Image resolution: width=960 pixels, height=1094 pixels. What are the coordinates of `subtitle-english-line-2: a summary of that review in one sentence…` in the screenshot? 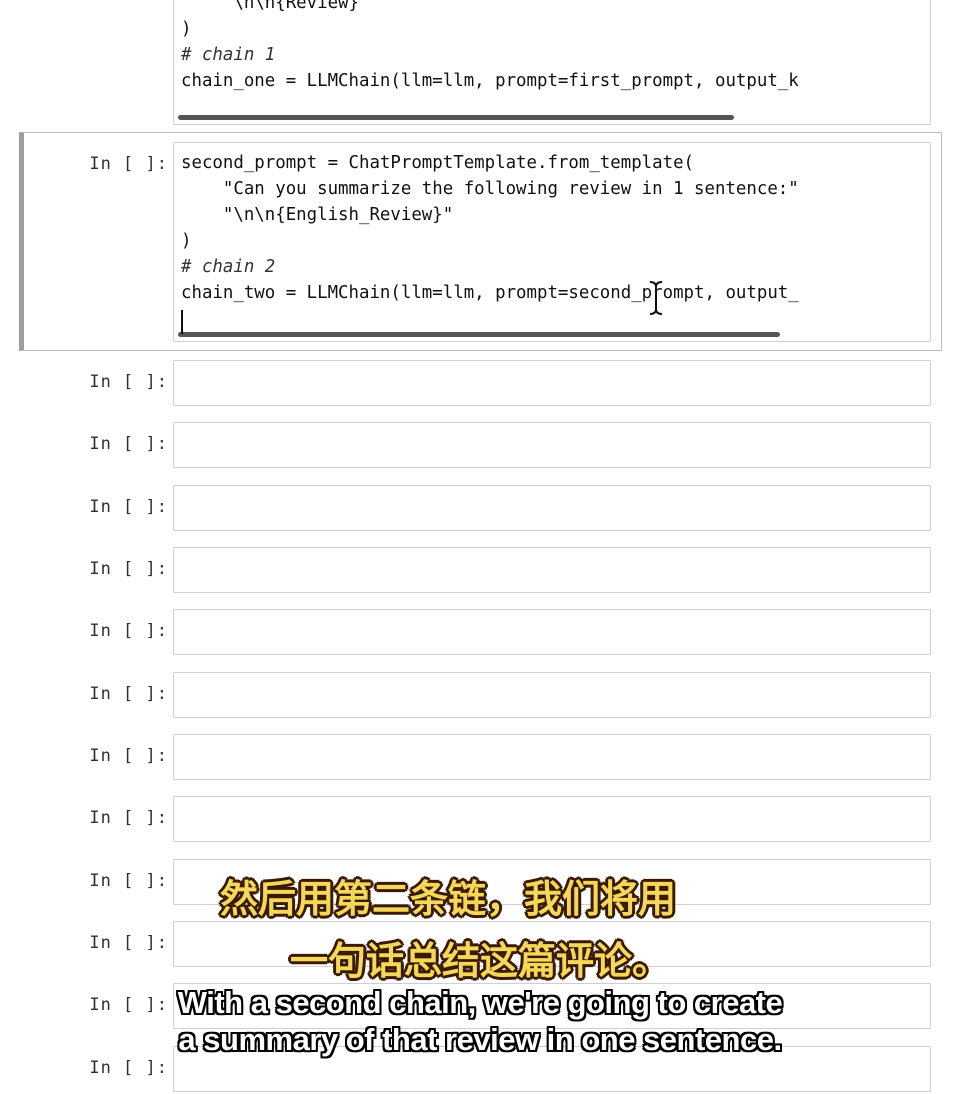 It's located at (480, 1039).